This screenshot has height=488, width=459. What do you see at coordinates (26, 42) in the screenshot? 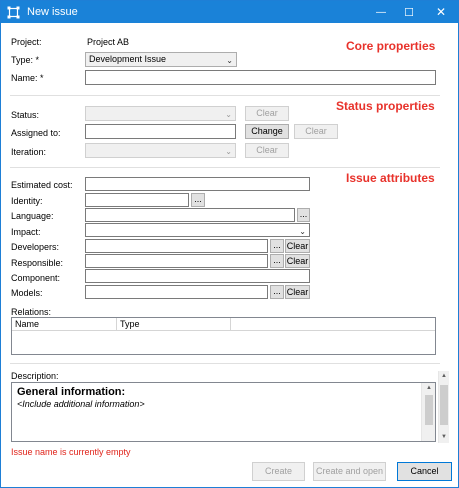
I see `project-label: Project:` at bounding box center [26, 42].